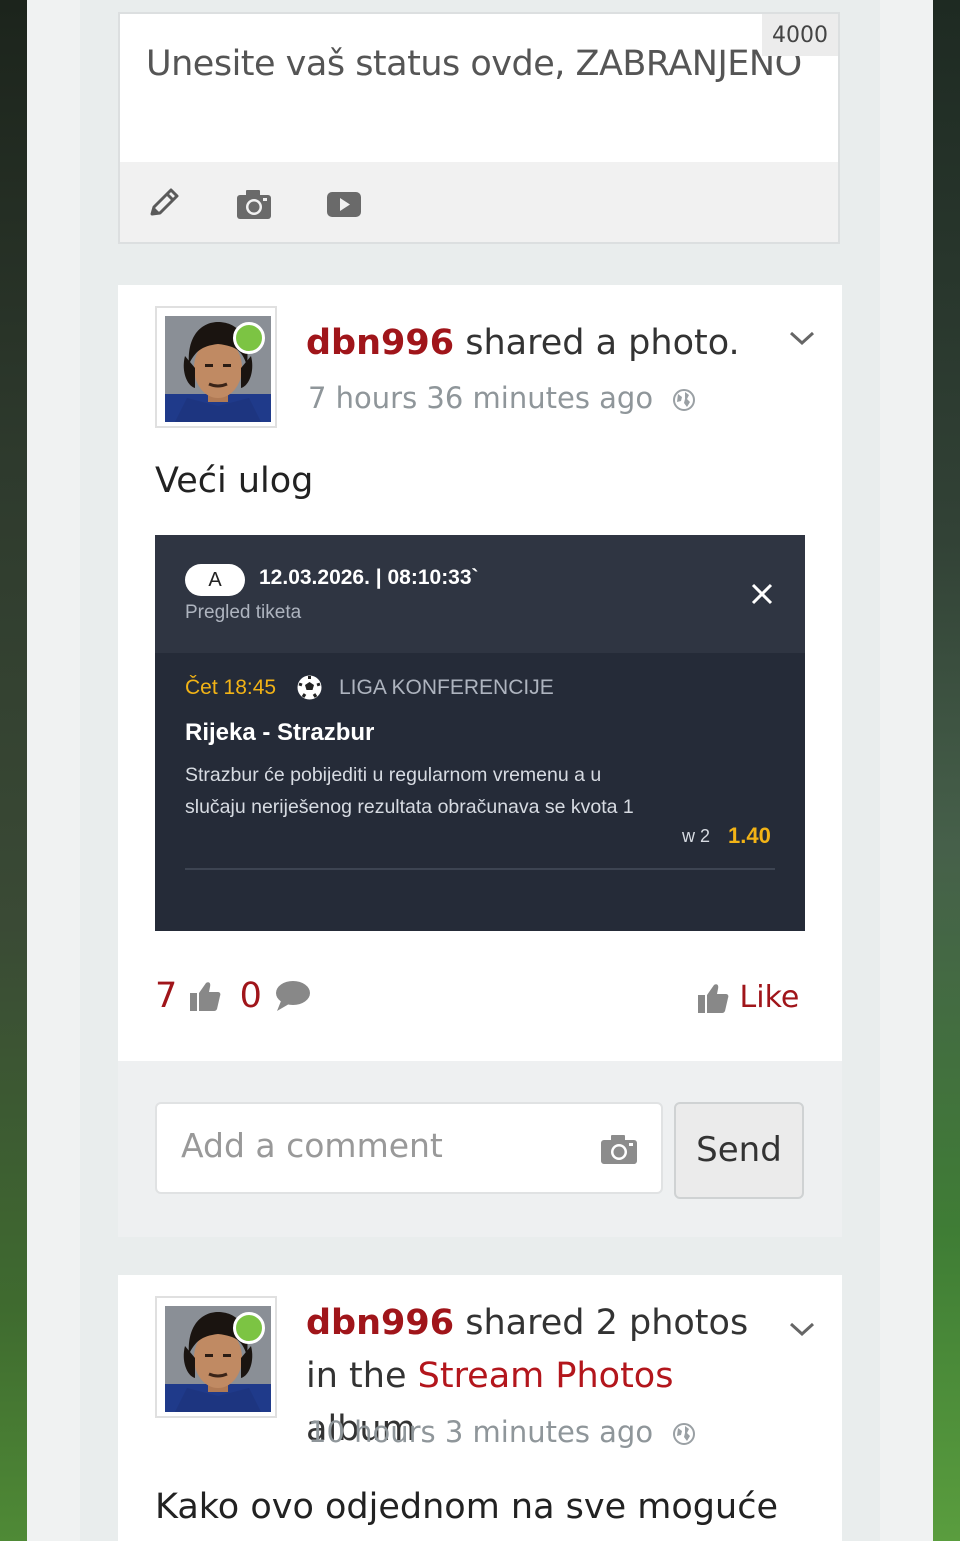 This screenshot has height=1541, width=960. What do you see at coordinates (369, 577) in the screenshot?
I see `ticket-datetime: 12.03.2026. | 08:10:33`` at bounding box center [369, 577].